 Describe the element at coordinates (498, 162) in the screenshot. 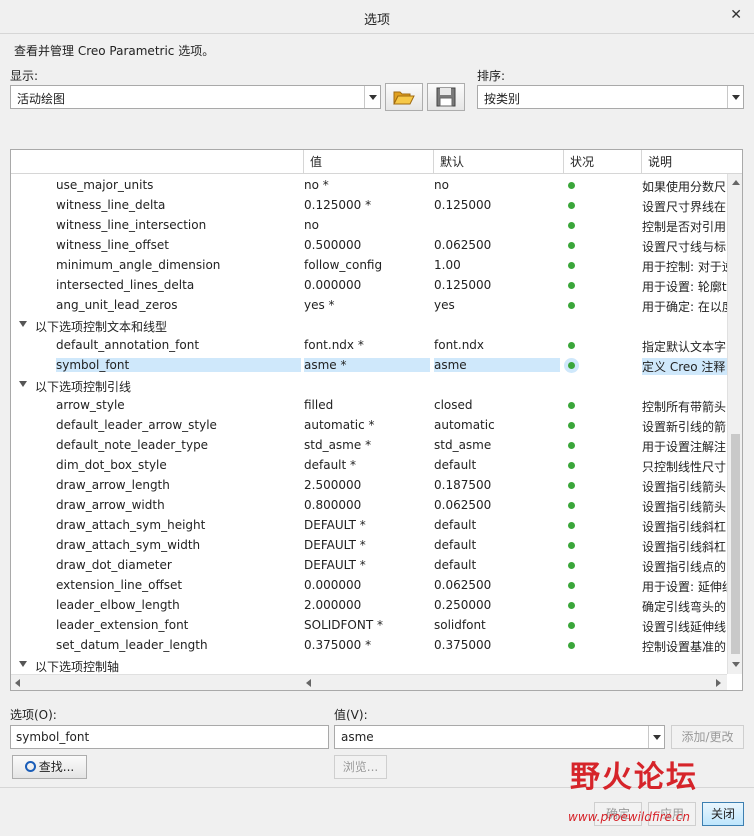

I see `header-default: 默认` at that location.